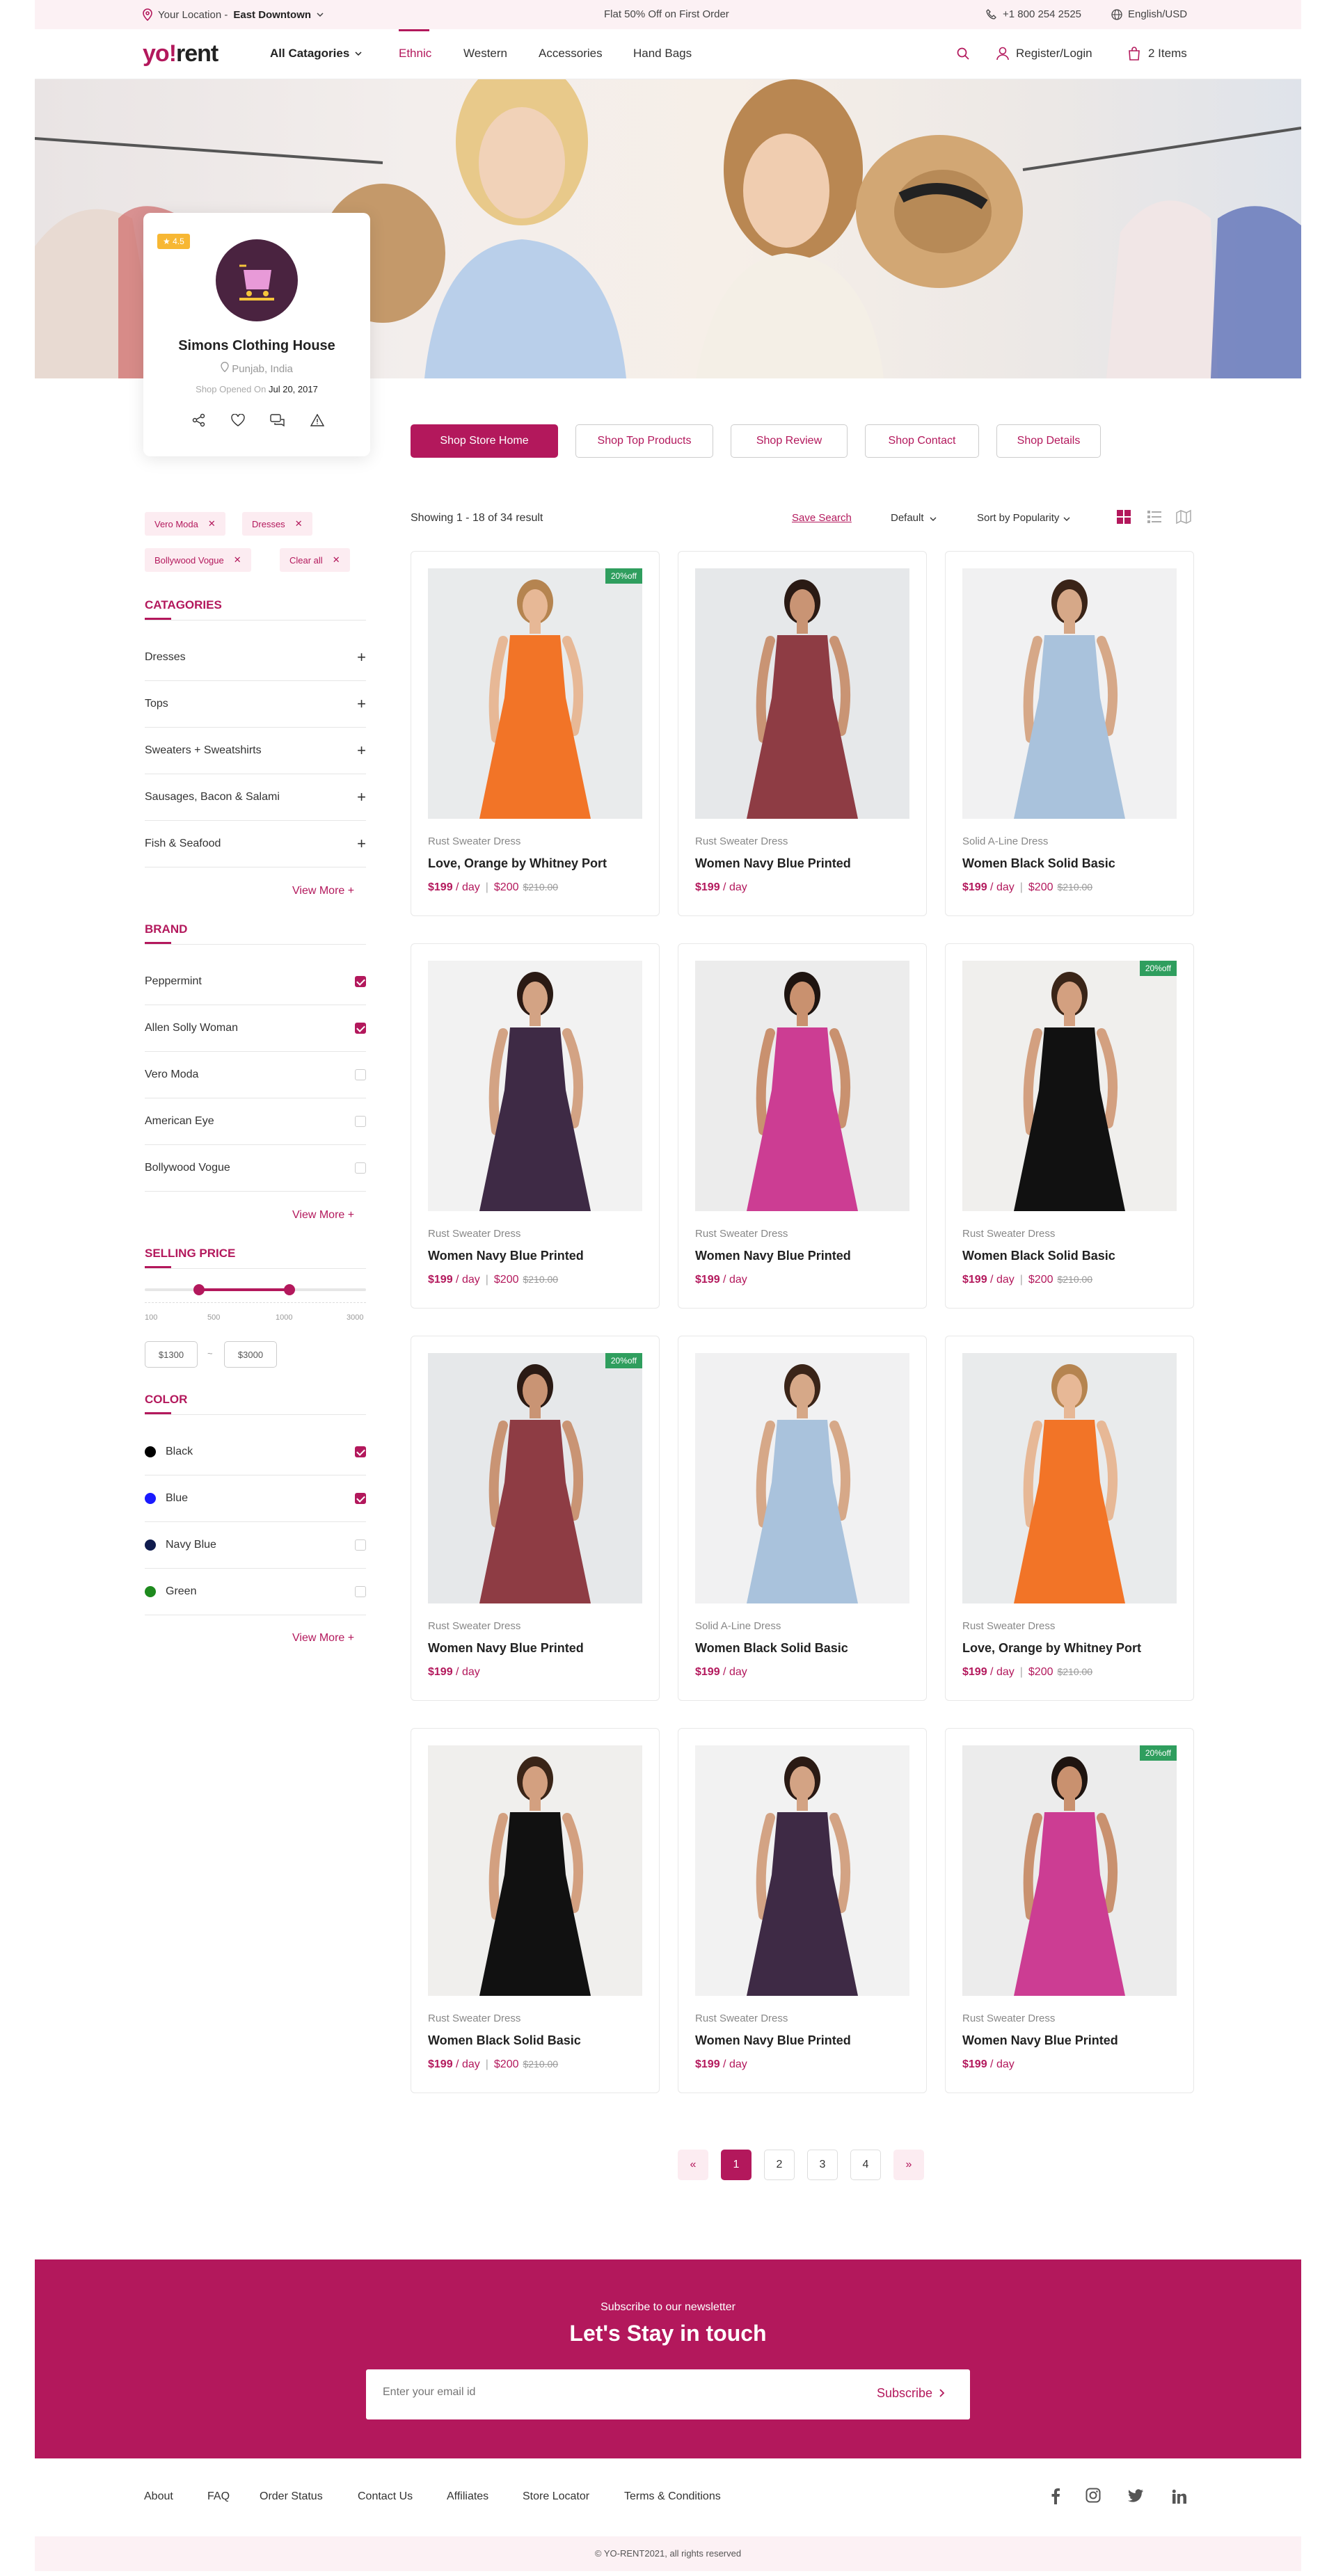 The width and height of the screenshot is (1336, 2576). I want to click on clear-all-chip: Clear all ✕, so click(315, 560).